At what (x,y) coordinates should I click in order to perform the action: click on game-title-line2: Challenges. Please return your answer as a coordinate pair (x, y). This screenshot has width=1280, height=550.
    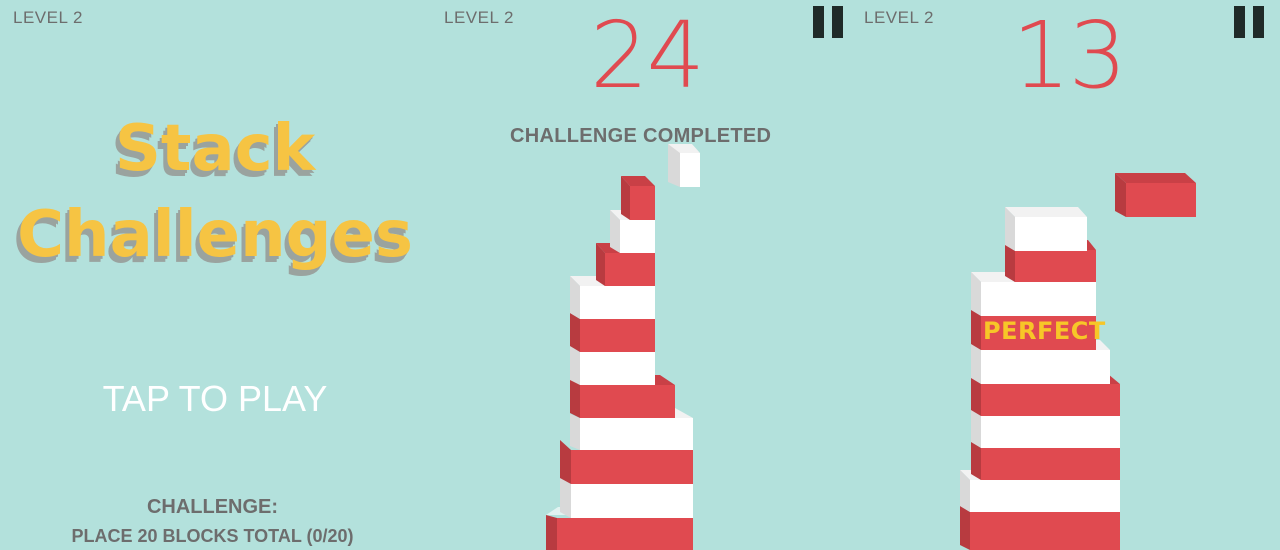
    Looking at the image, I should click on (215, 235).